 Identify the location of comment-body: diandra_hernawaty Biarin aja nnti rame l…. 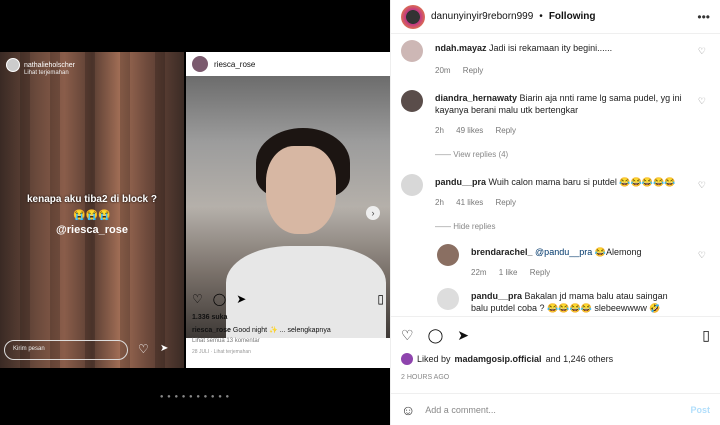
(560, 104).